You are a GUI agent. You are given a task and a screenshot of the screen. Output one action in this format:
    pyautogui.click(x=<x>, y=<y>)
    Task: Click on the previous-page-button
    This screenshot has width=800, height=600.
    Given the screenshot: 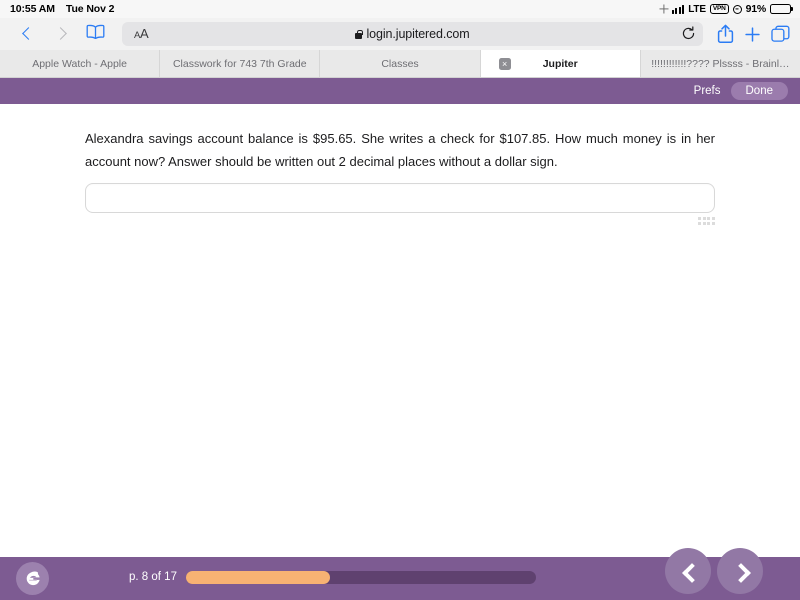 What is the action you would take?
    pyautogui.click(x=688, y=571)
    